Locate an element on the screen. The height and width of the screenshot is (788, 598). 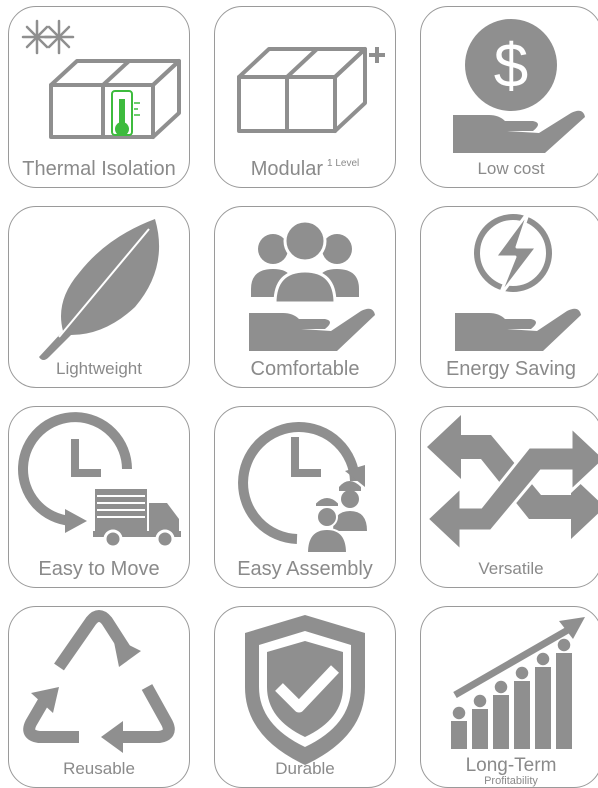
feature-label: Easy to Move is located at coordinates (99, 569).